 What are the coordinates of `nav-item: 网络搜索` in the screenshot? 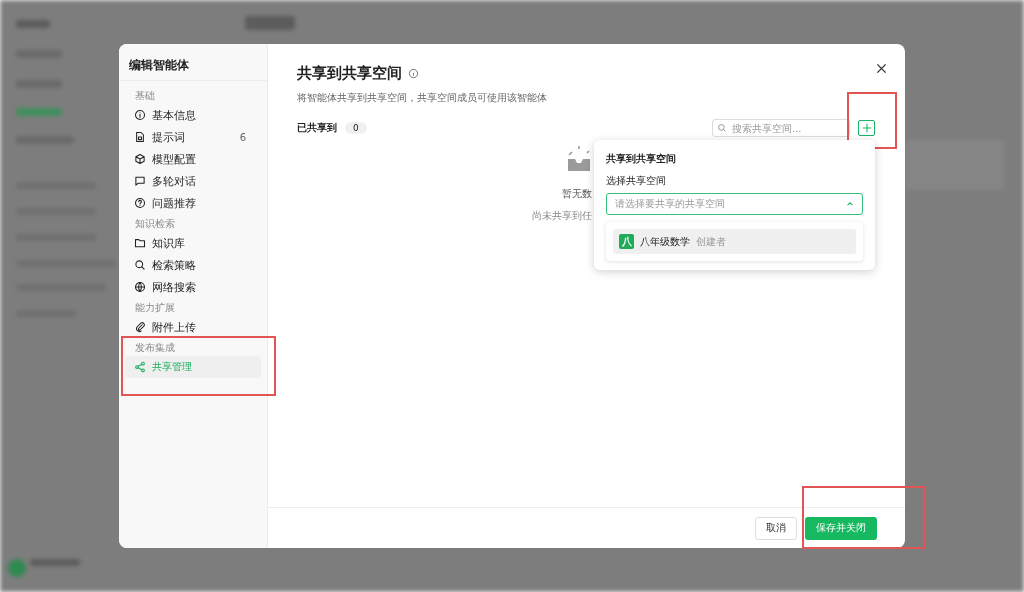 It's located at (193, 287).